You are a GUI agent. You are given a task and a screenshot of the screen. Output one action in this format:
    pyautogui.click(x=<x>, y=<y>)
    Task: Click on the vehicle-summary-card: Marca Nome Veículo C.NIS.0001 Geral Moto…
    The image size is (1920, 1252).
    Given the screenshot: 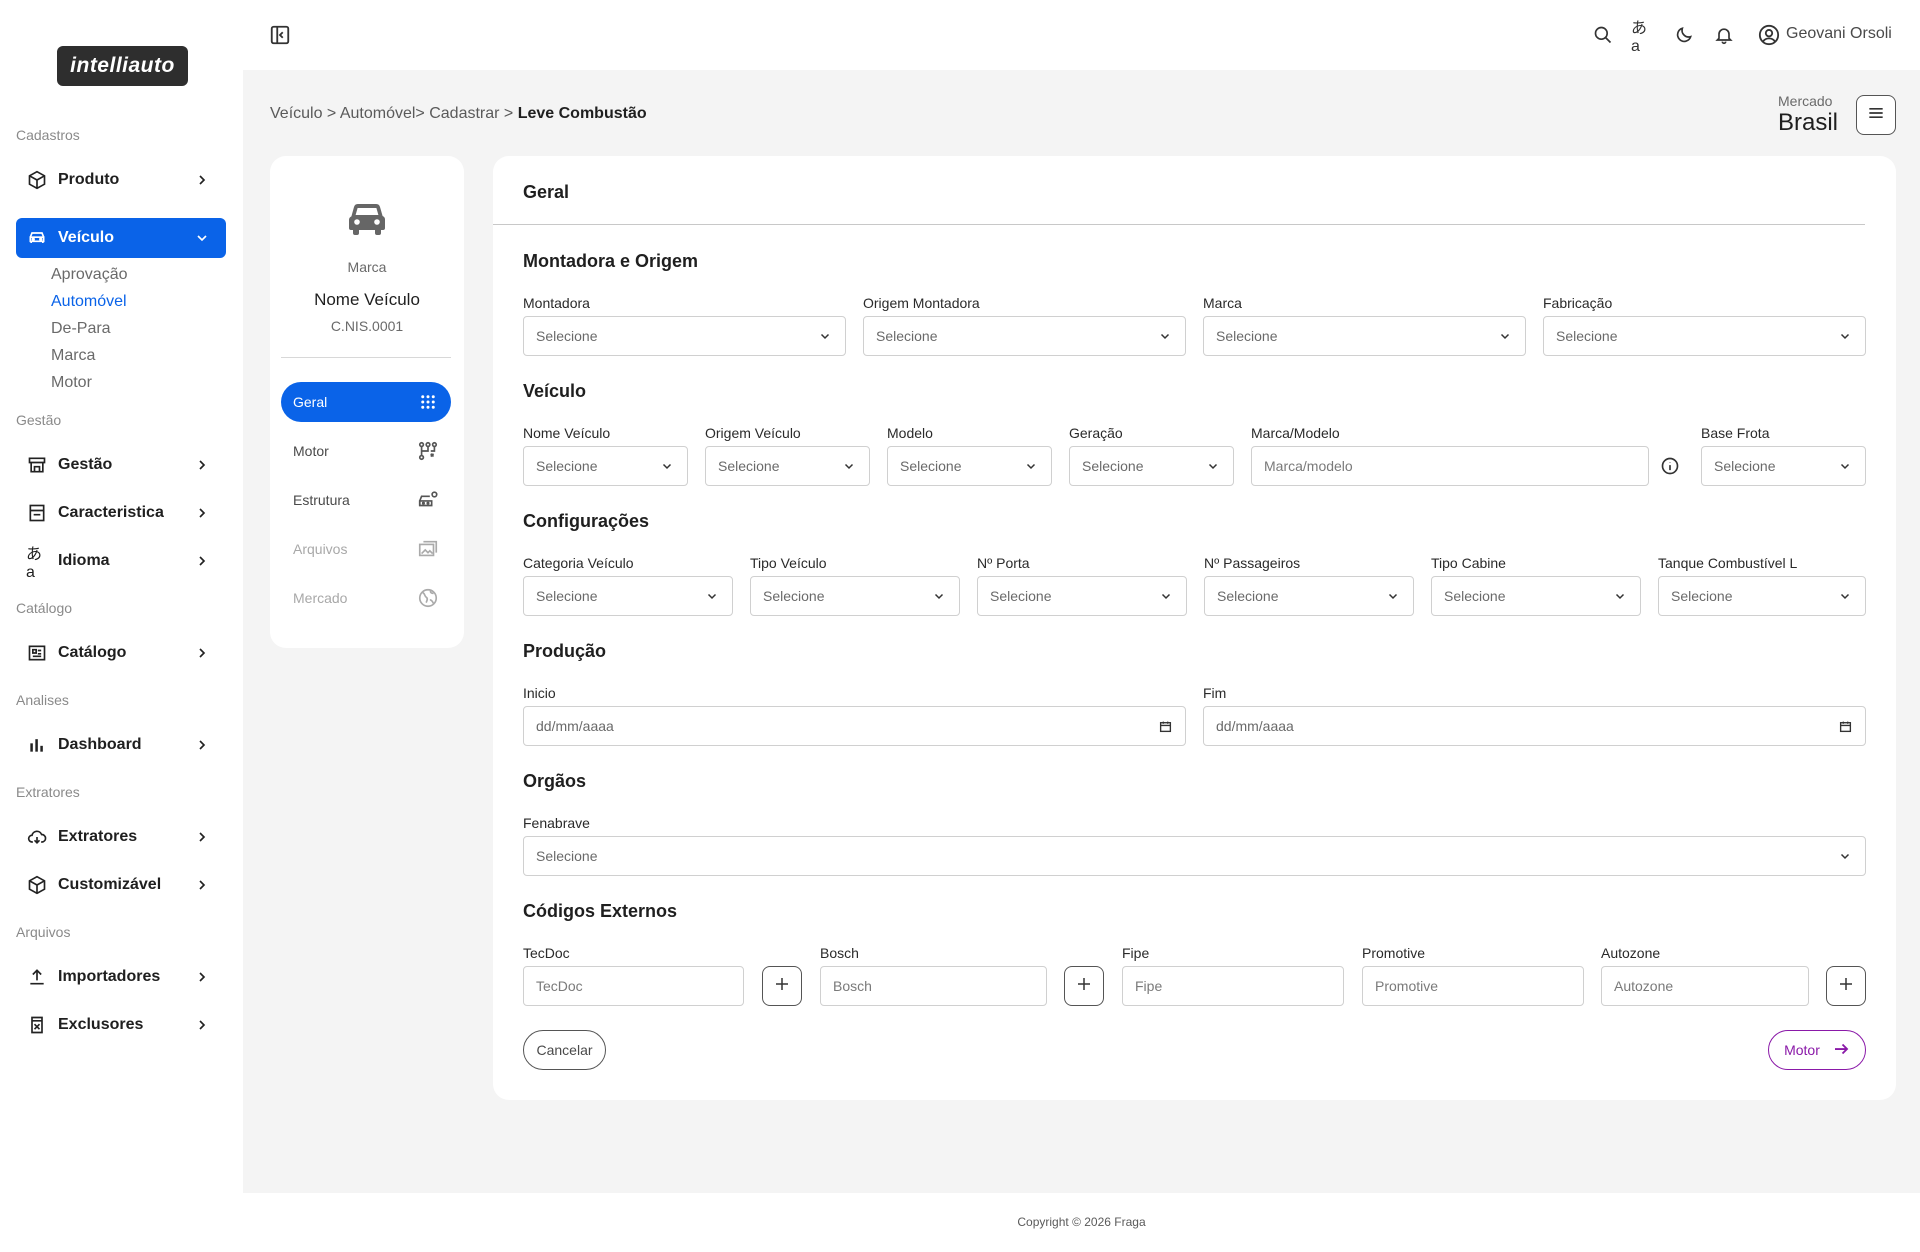 What is the action you would take?
    pyautogui.click(x=367, y=402)
    